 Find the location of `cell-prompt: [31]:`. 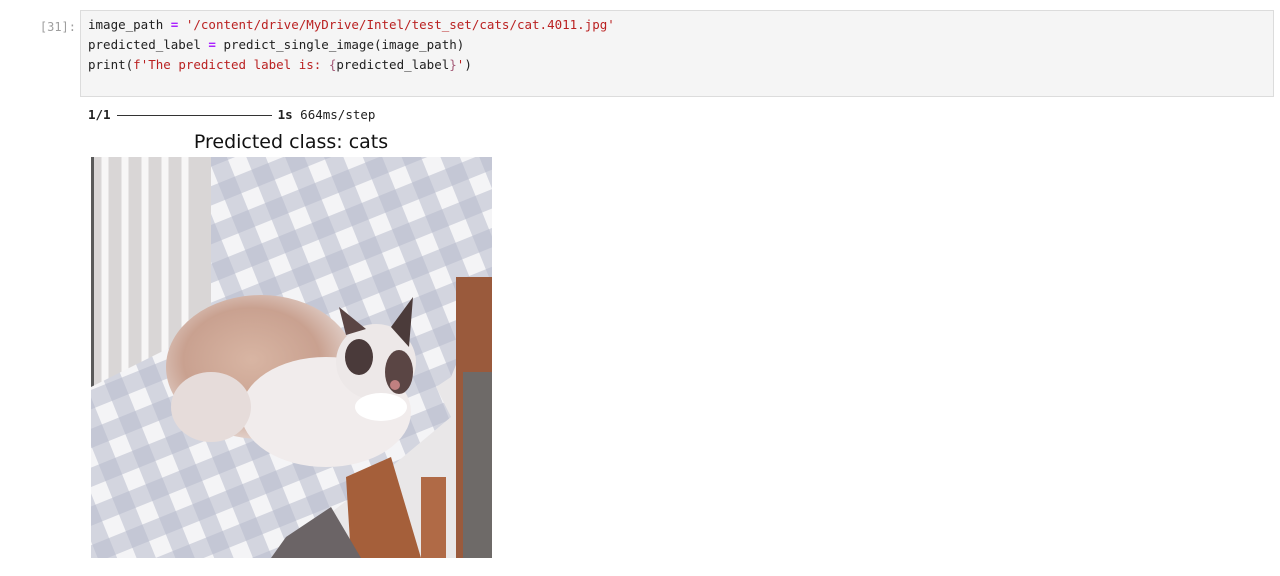

cell-prompt: [31]: is located at coordinates (57, 27).